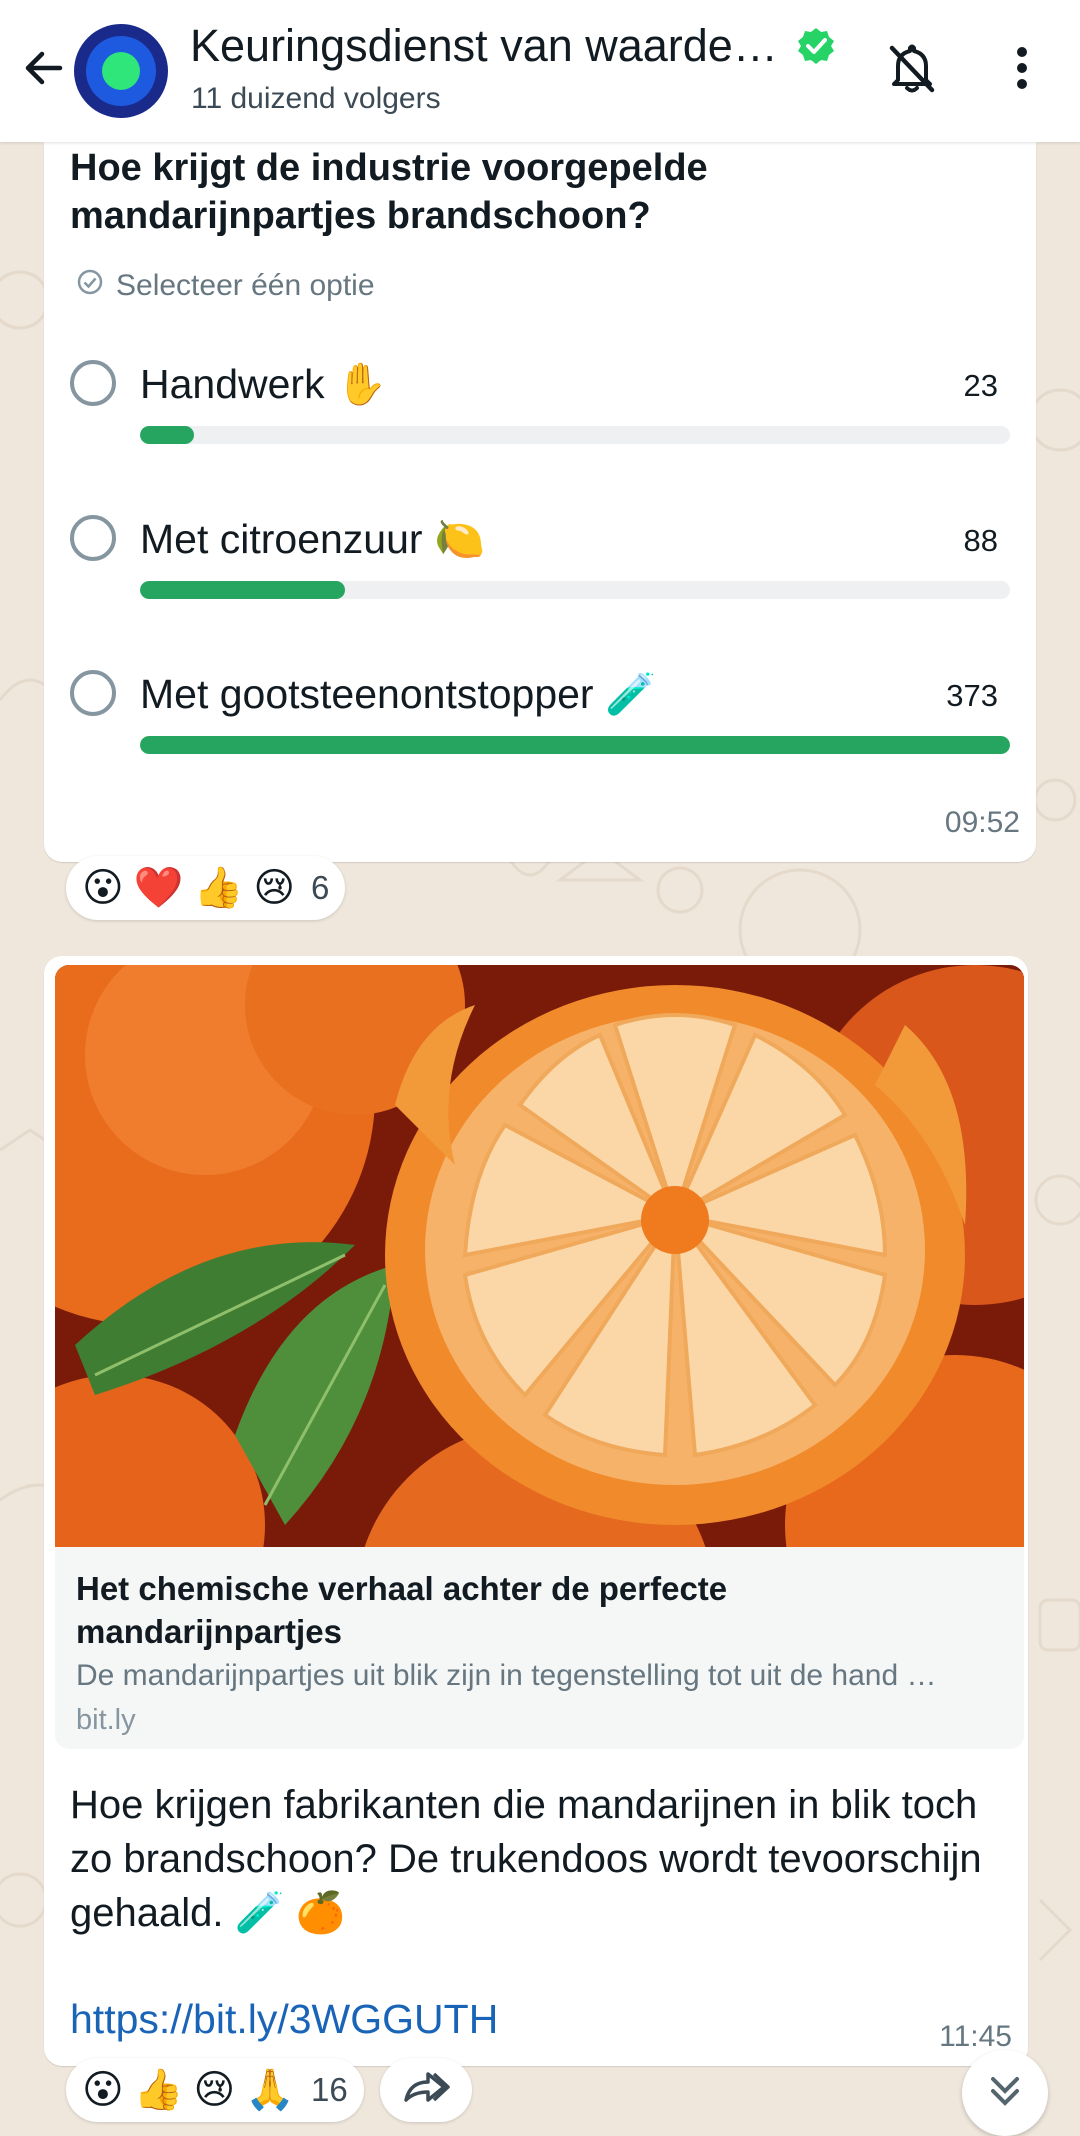 The image size is (1080, 2136). What do you see at coordinates (329, 2089) in the screenshot?
I see `reaction-count: 16` at bounding box center [329, 2089].